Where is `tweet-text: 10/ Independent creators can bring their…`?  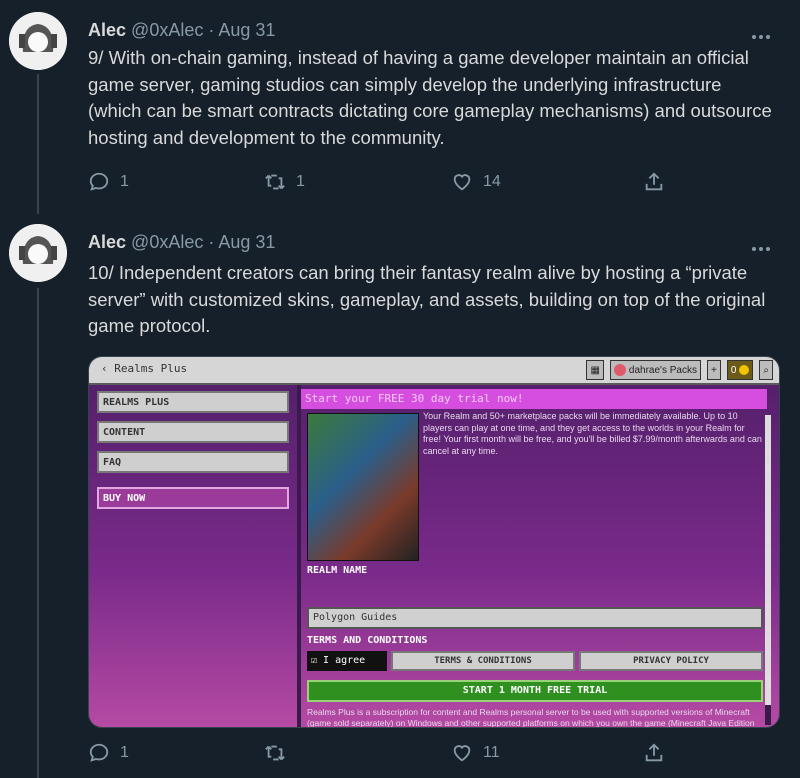 tweet-text: 10/ Independent creators can bring their… is located at coordinates (427, 299).